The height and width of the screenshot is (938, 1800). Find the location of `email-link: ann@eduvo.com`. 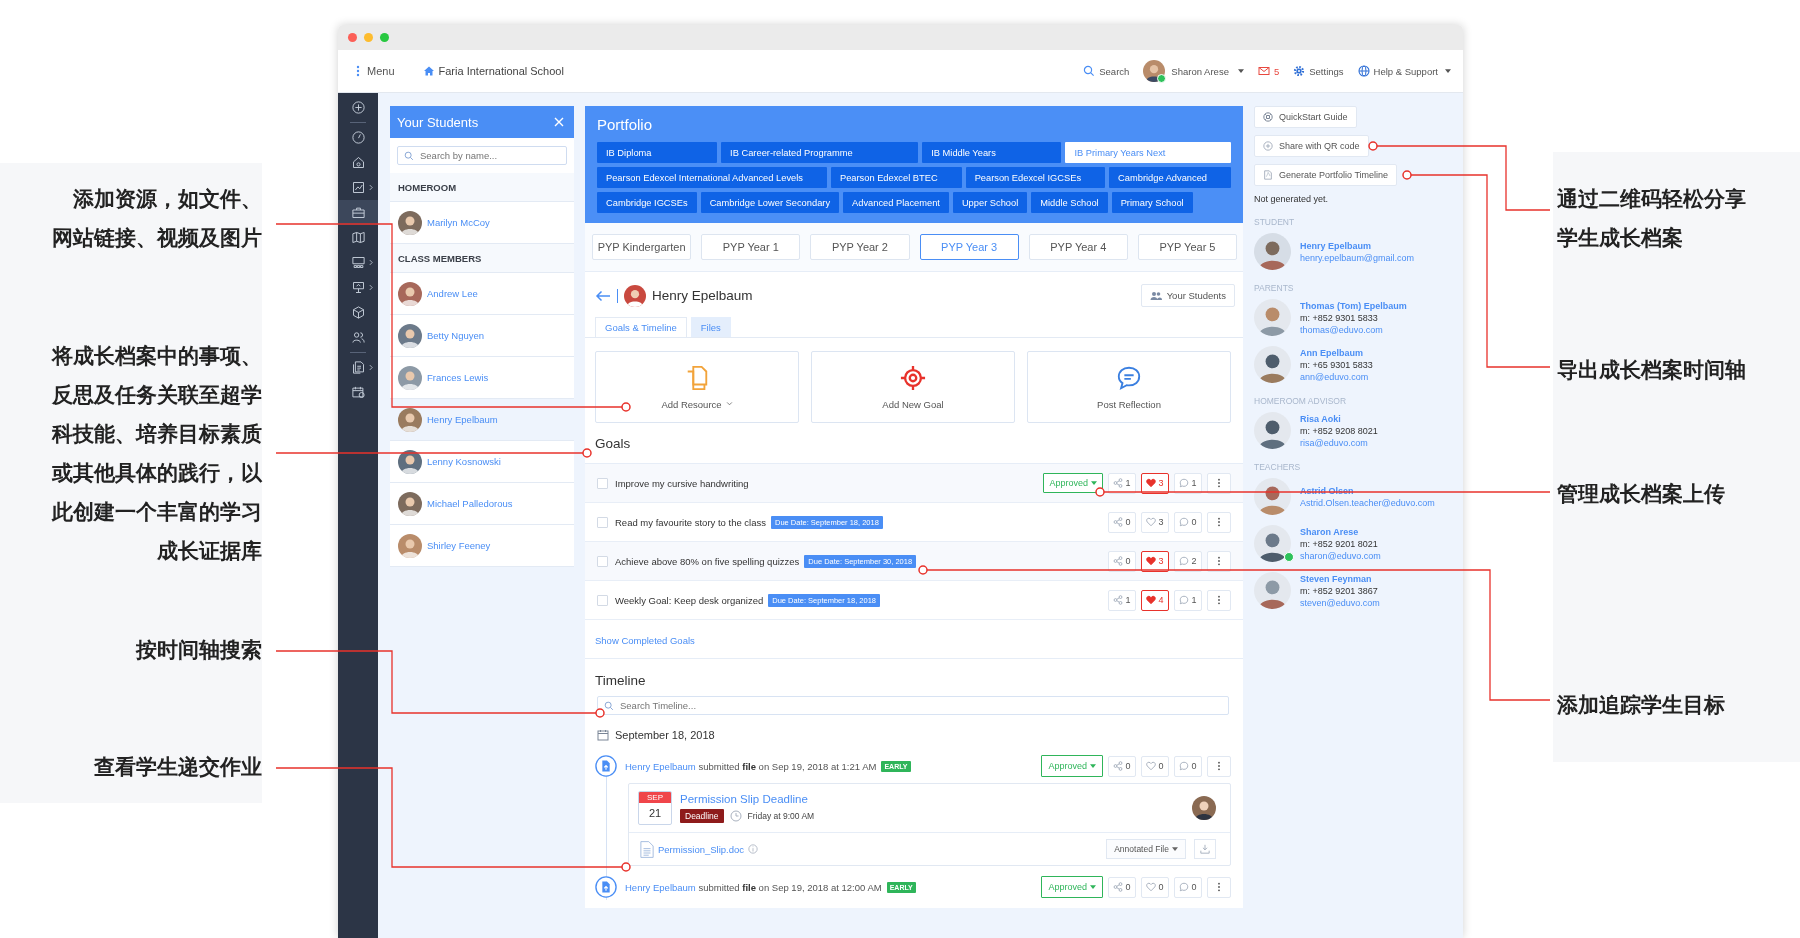

email-link: ann@eduvo.com is located at coordinates (1336, 376).